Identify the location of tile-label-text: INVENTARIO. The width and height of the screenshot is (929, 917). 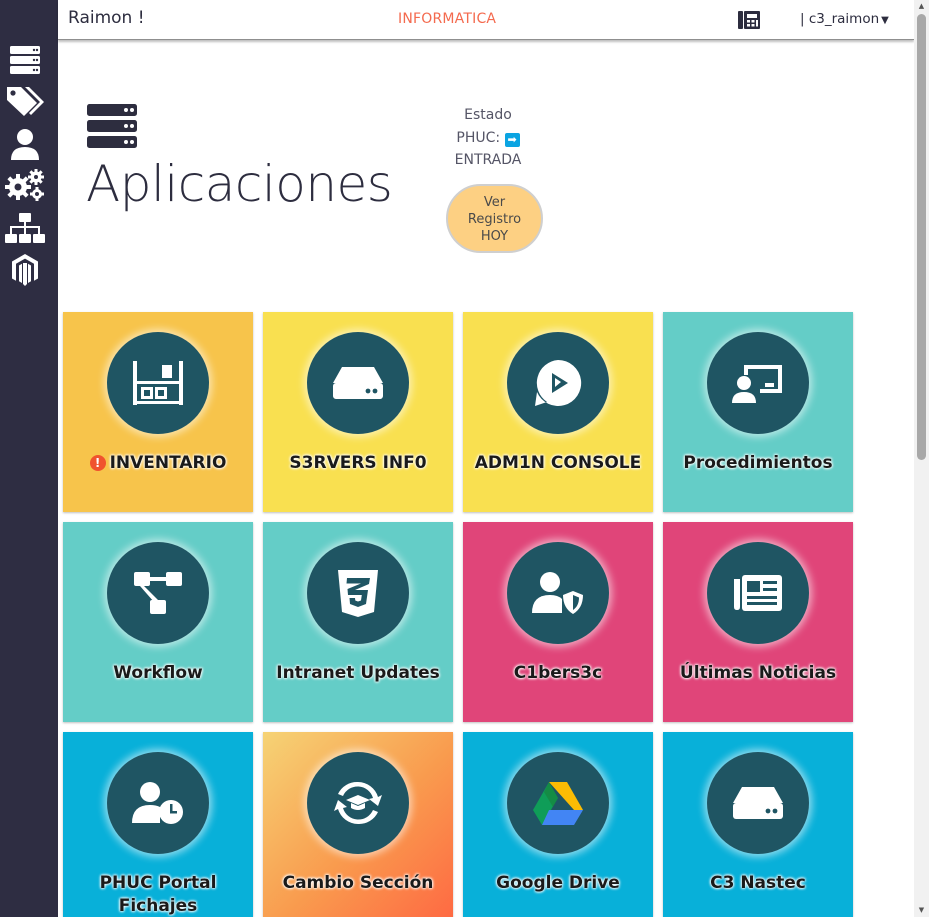
(168, 463).